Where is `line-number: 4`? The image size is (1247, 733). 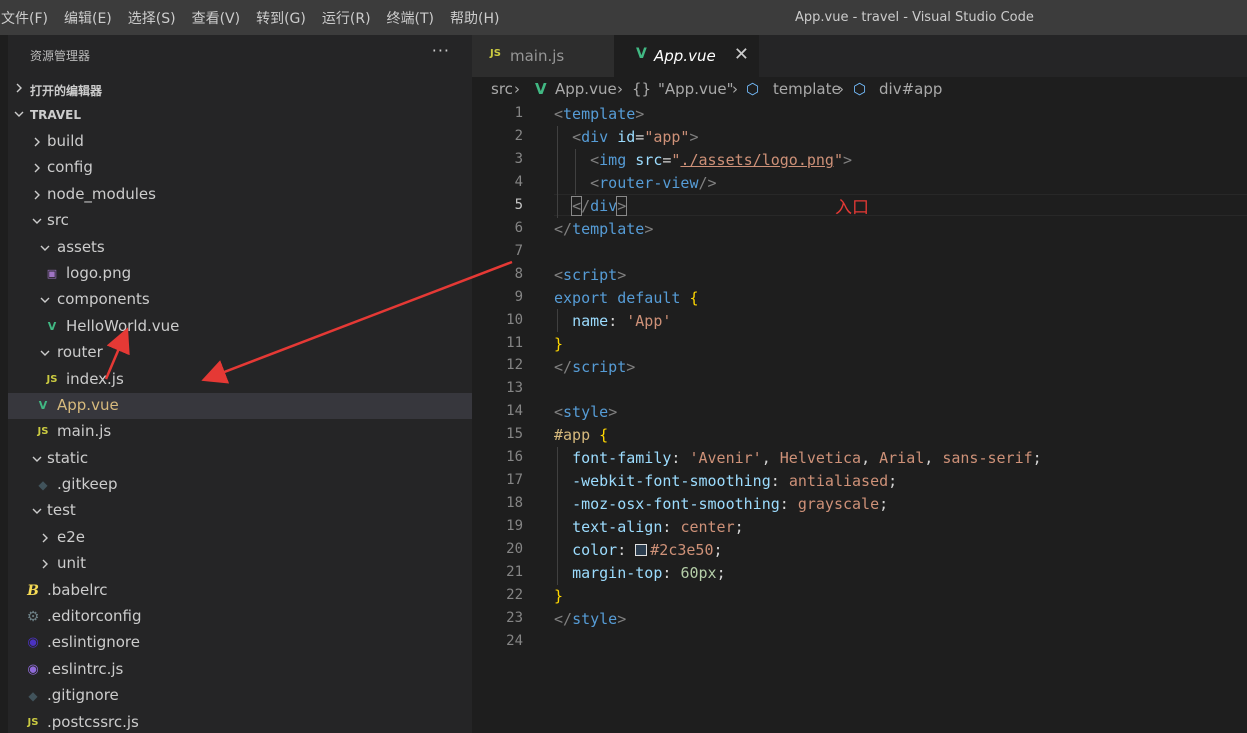
line-number: 4 is located at coordinates (518, 181).